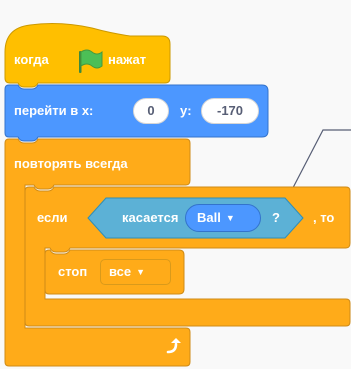 The height and width of the screenshot is (369, 351). What do you see at coordinates (324, 217) in the screenshot?
I see `then-label: , то` at bounding box center [324, 217].